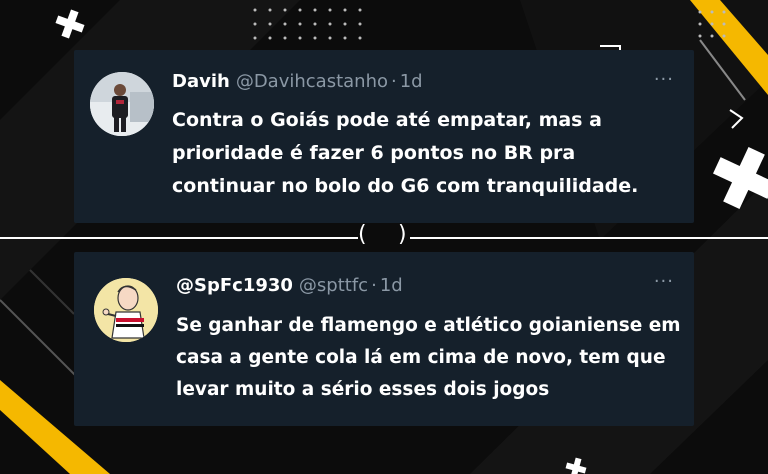 This screenshot has height=474, width=768. What do you see at coordinates (415, 286) in the screenshot?
I see `tweet-header: @SpFc1930 @spttfc · 1d` at bounding box center [415, 286].